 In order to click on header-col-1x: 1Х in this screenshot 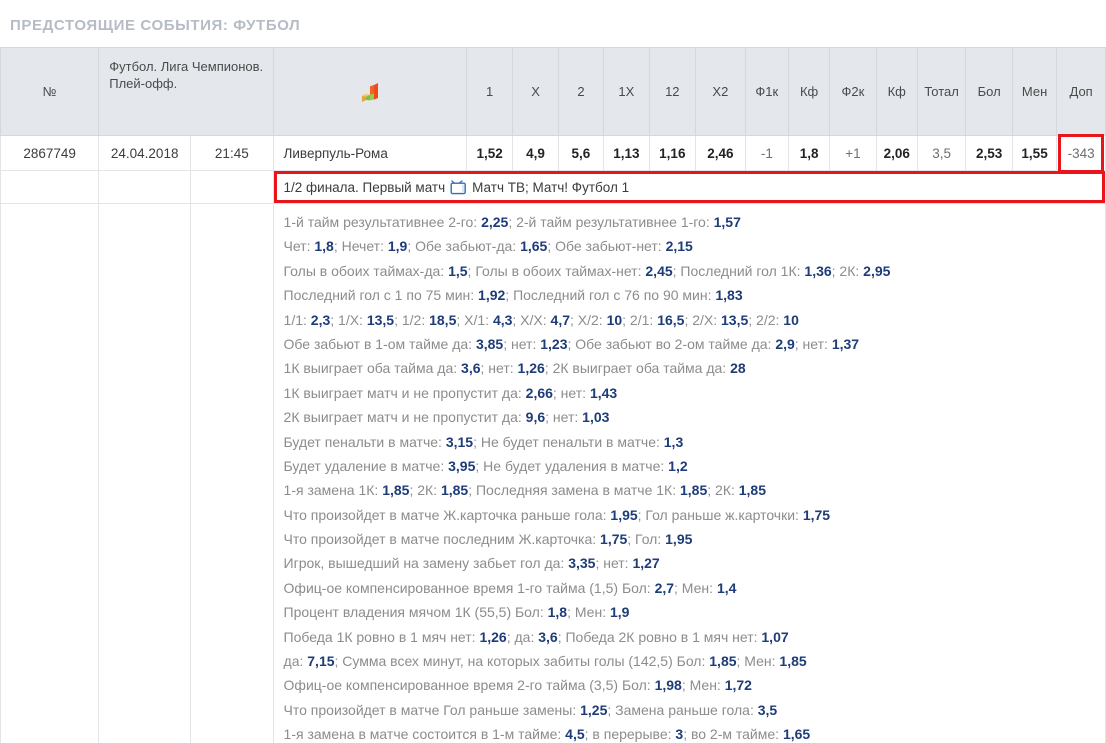, I will do `click(626, 91)`.